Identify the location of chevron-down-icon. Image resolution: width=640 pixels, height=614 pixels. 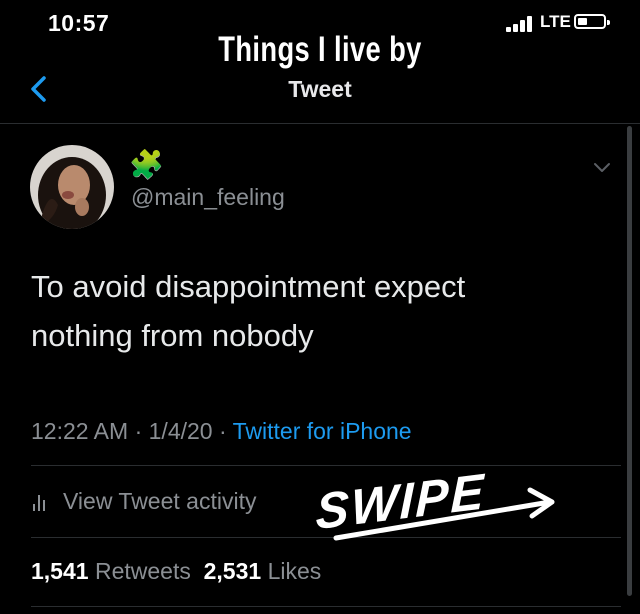
(602, 167).